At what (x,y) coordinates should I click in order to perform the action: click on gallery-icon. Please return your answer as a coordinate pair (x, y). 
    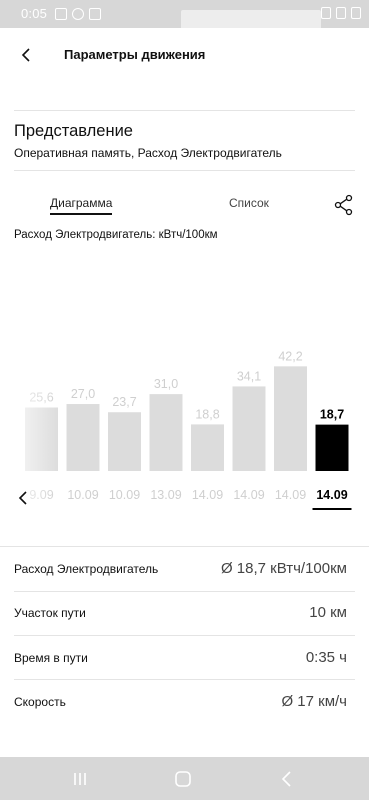
    Looking at the image, I should click on (61, 14).